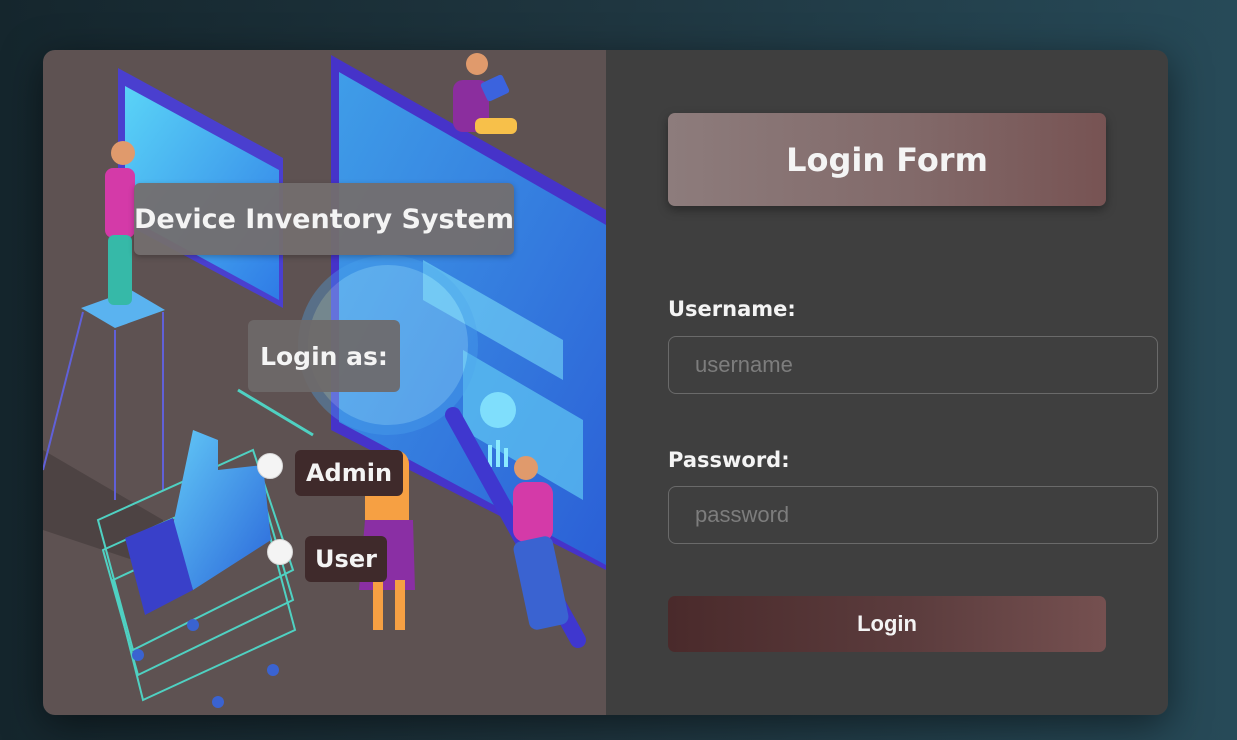 The image size is (1237, 740). I want to click on username-input, so click(913, 365).